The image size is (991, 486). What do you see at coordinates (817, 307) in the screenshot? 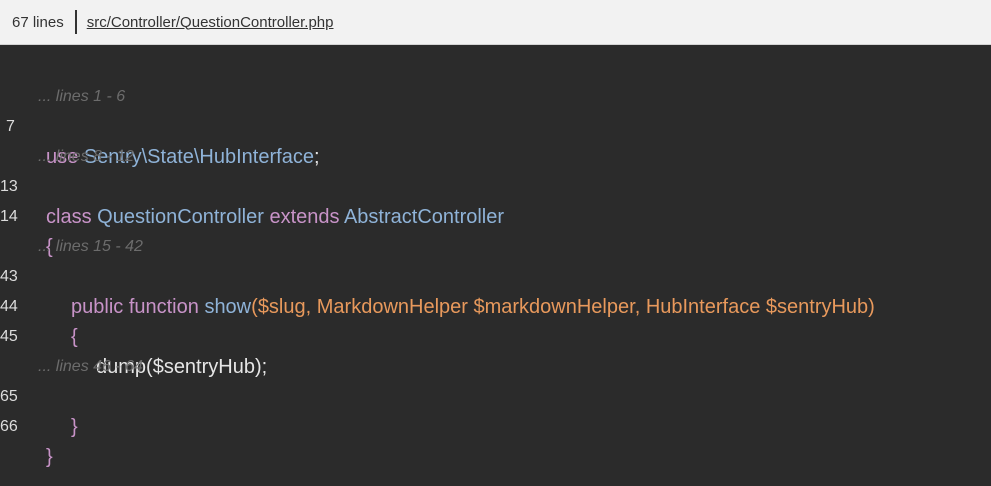
I see `parameter: $sentryHub` at bounding box center [817, 307].